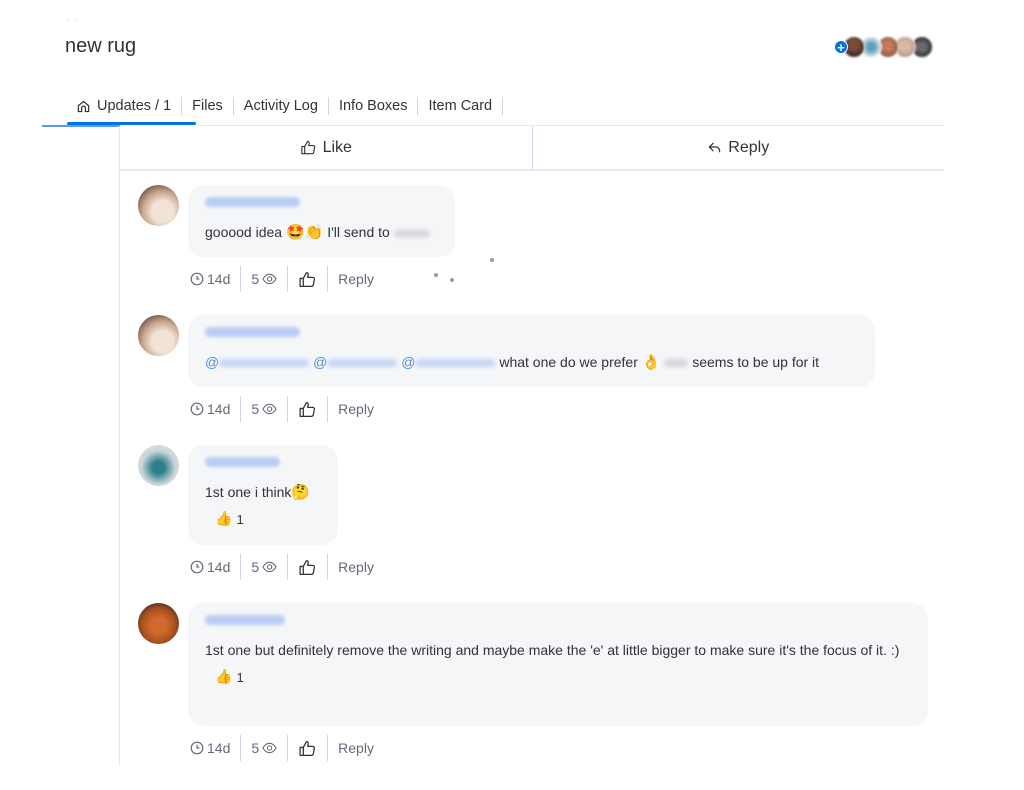 The width and height of the screenshot is (1024, 790). I want to click on tab-info-boxes: Info Boxes, so click(373, 106).